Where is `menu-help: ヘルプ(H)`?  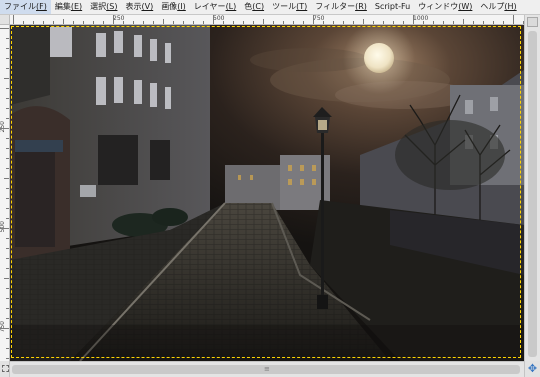 menu-help: ヘルプ(H) is located at coordinates (498, 7).